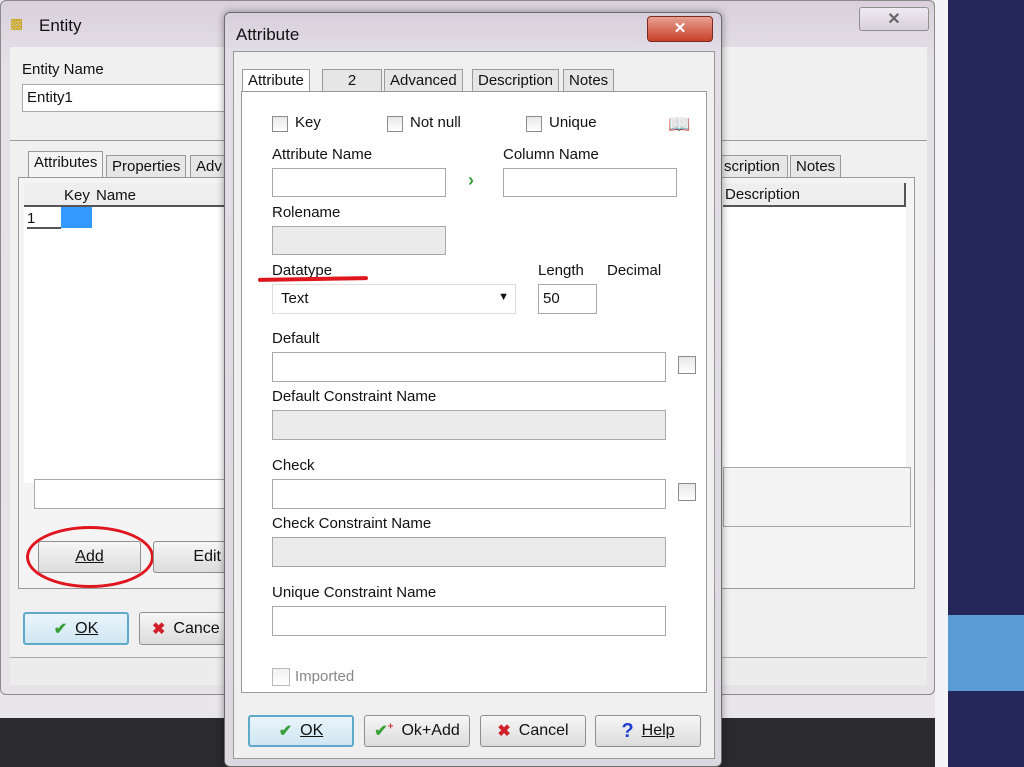 This screenshot has height=767, width=1024. Describe the element at coordinates (352, 523) in the screenshot. I see `check-constraint-label: Check Constraint Name` at that location.